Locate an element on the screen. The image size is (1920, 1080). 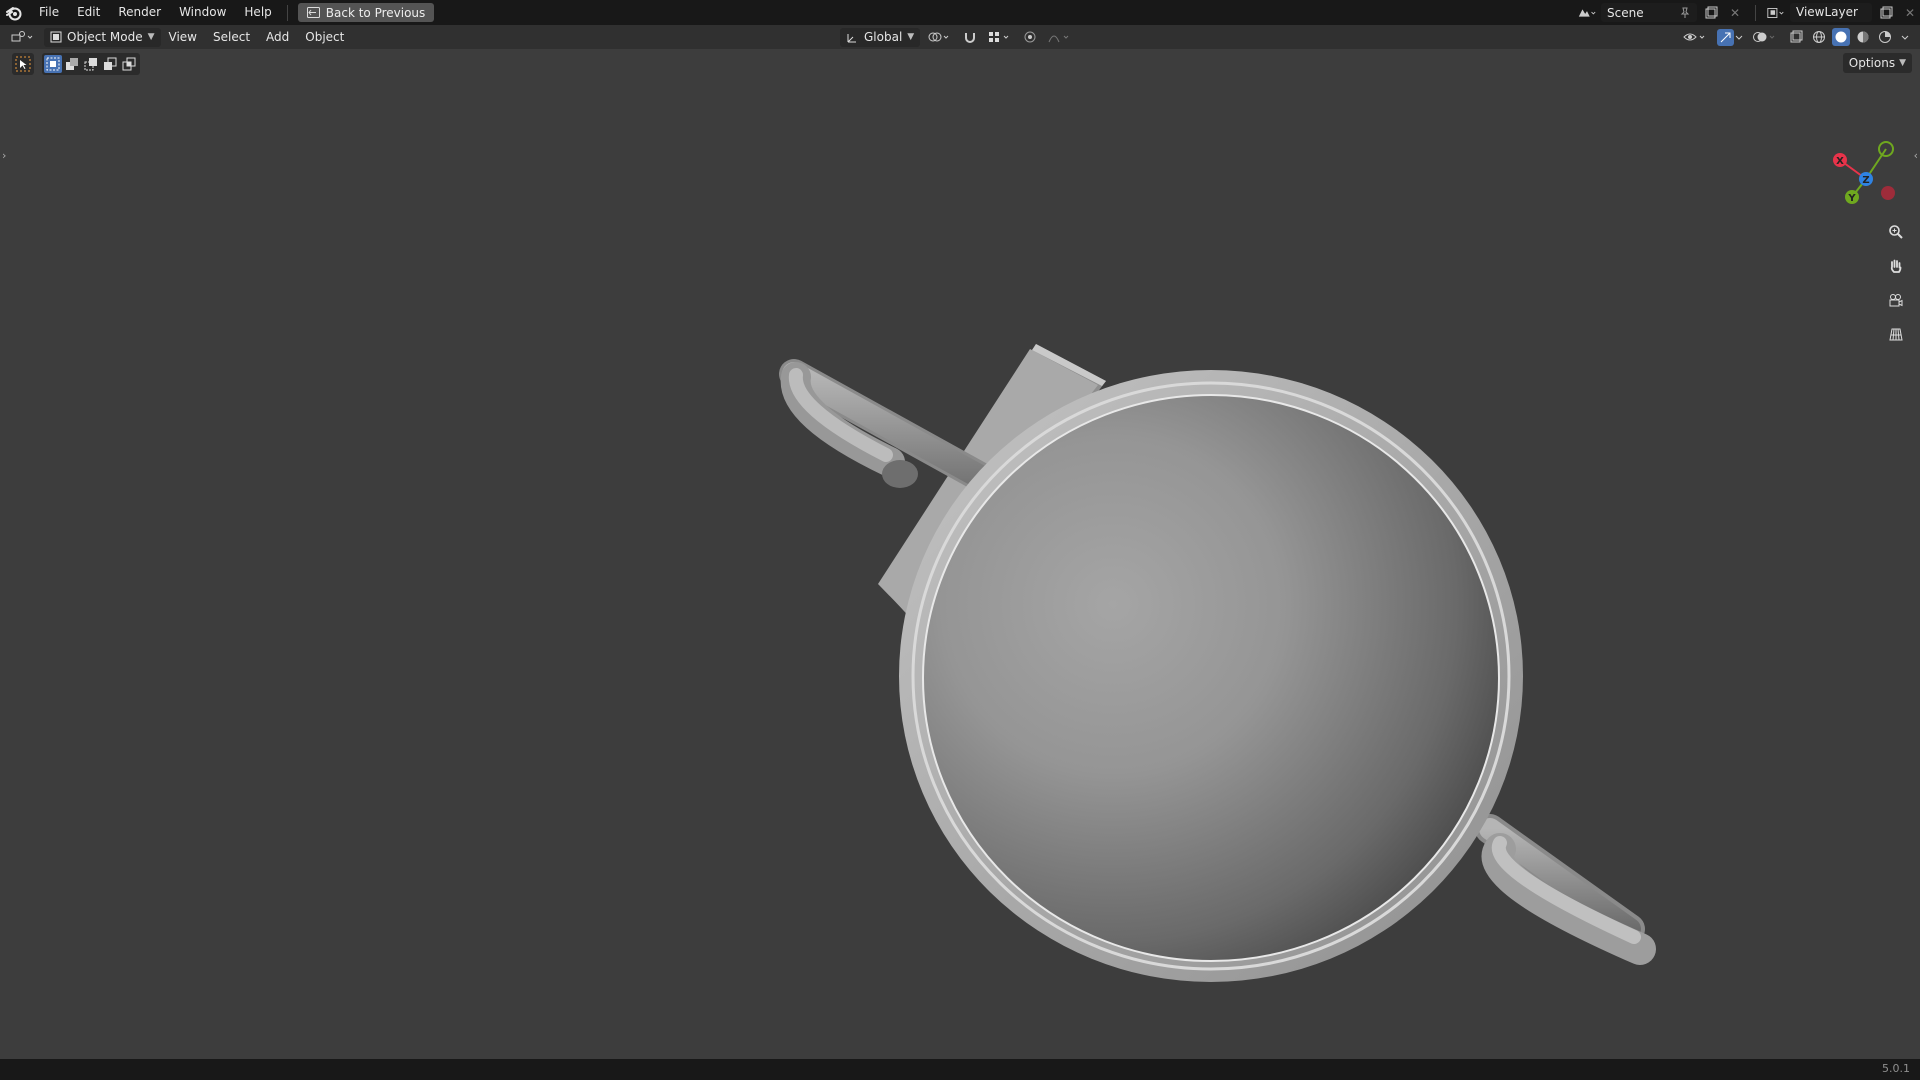
screen-back-icon is located at coordinates (313, 12).